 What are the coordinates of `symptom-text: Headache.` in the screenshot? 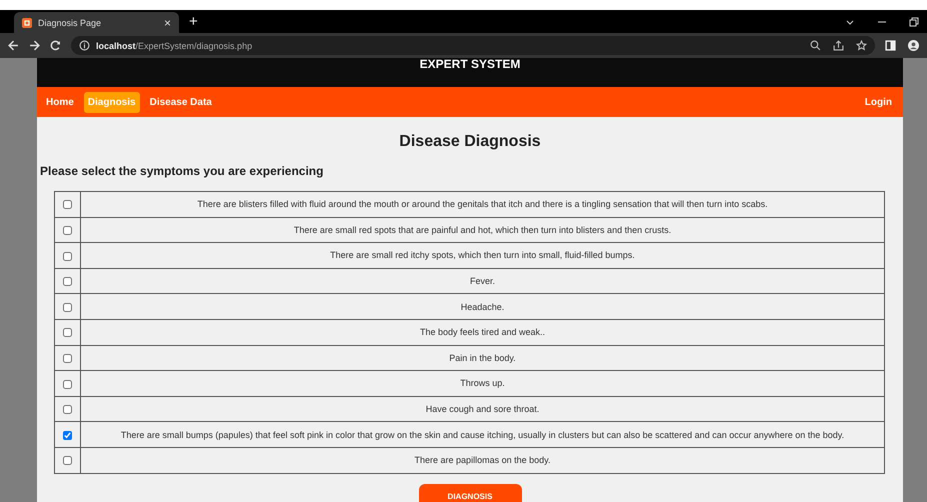 It's located at (482, 307).